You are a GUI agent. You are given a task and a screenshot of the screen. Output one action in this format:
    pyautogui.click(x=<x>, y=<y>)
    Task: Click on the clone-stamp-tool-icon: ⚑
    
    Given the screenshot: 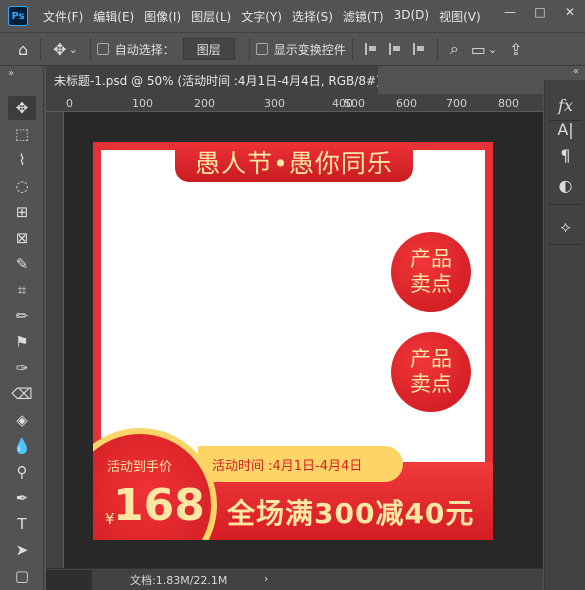 What is the action you would take?
    pyautogui.click(x=22, y=342)
    